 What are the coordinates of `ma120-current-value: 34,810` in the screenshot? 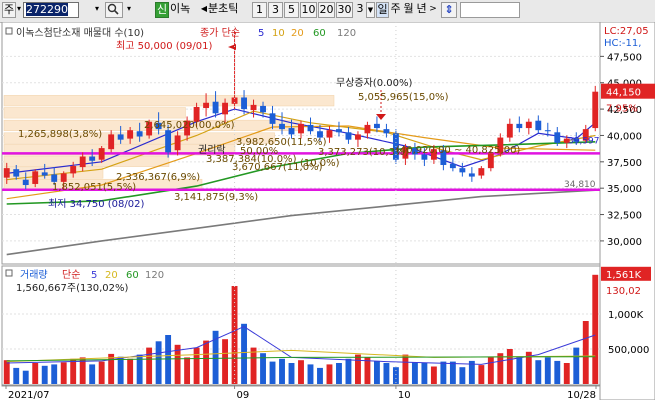 It's located at (580, 185).